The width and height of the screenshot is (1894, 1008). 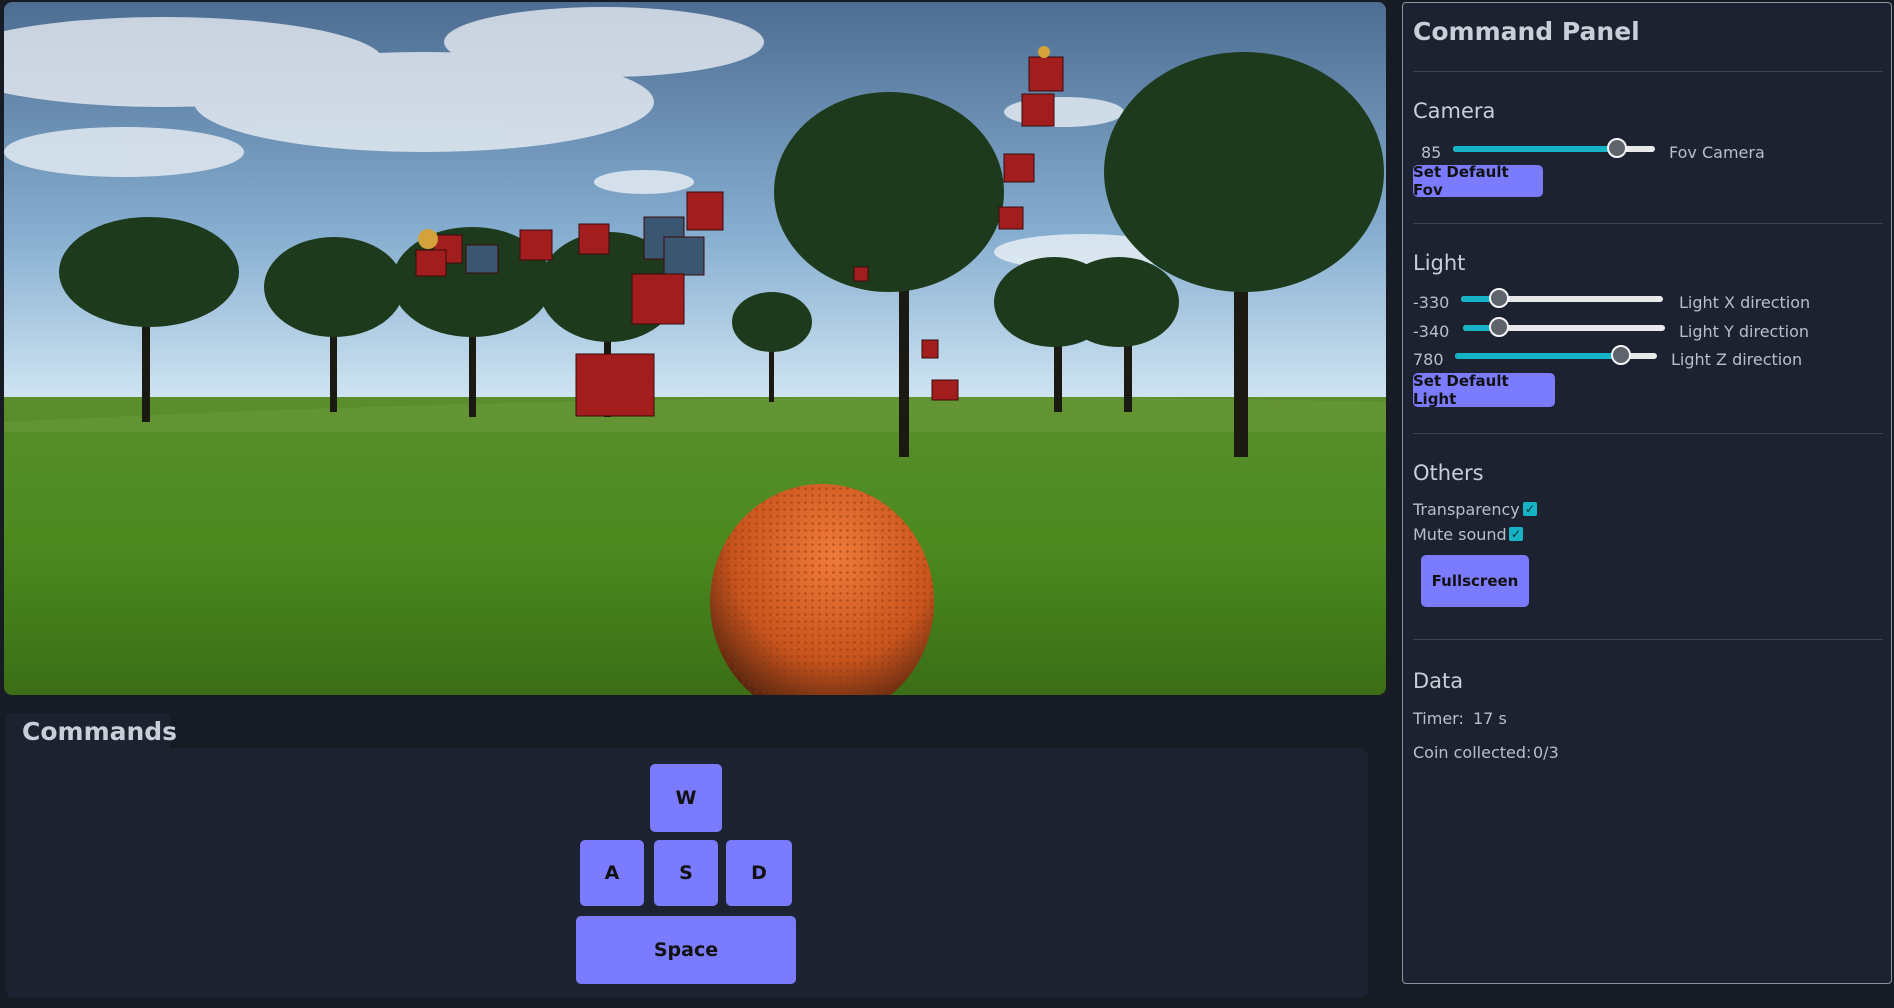 What do you see at coordinates (1546, 752) in the screenshot?
I see `coin-collected-value: 0/3` at bounding box center [1546, 752].